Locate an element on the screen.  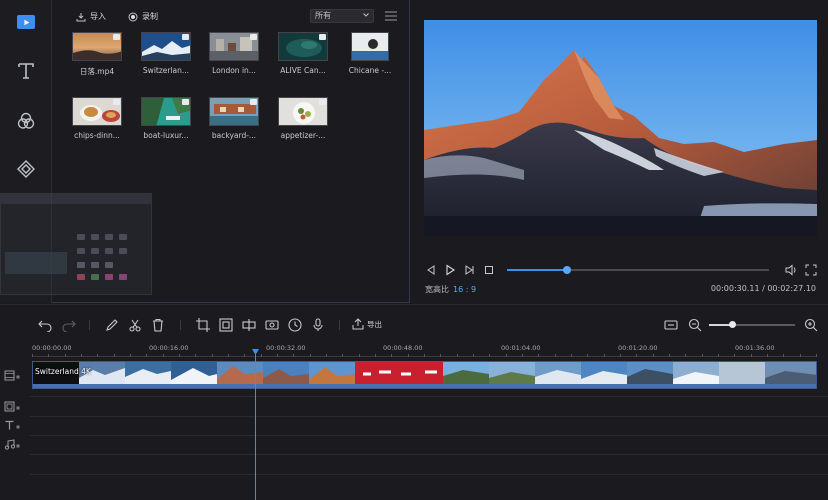
clip-thumbnail-strip is located at coordinates (424, 373).